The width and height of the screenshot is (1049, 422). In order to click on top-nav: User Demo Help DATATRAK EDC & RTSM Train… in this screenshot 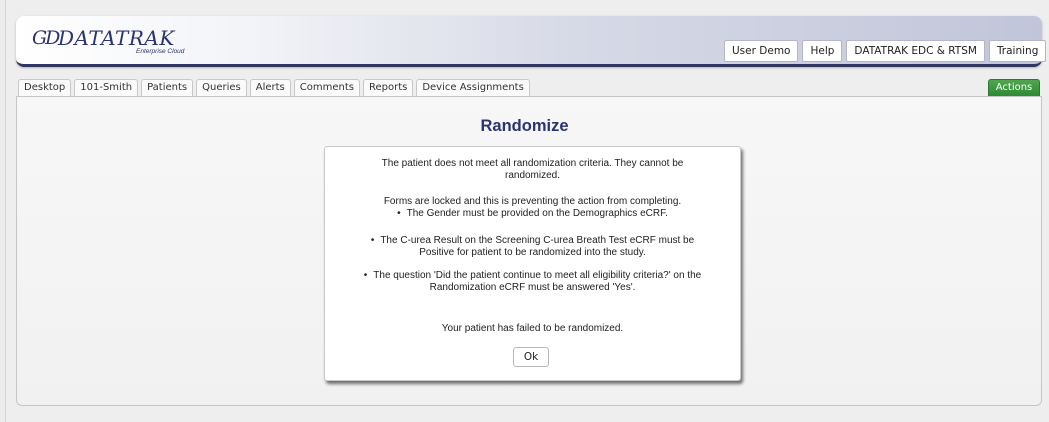, I will do `click(885, 51)`.